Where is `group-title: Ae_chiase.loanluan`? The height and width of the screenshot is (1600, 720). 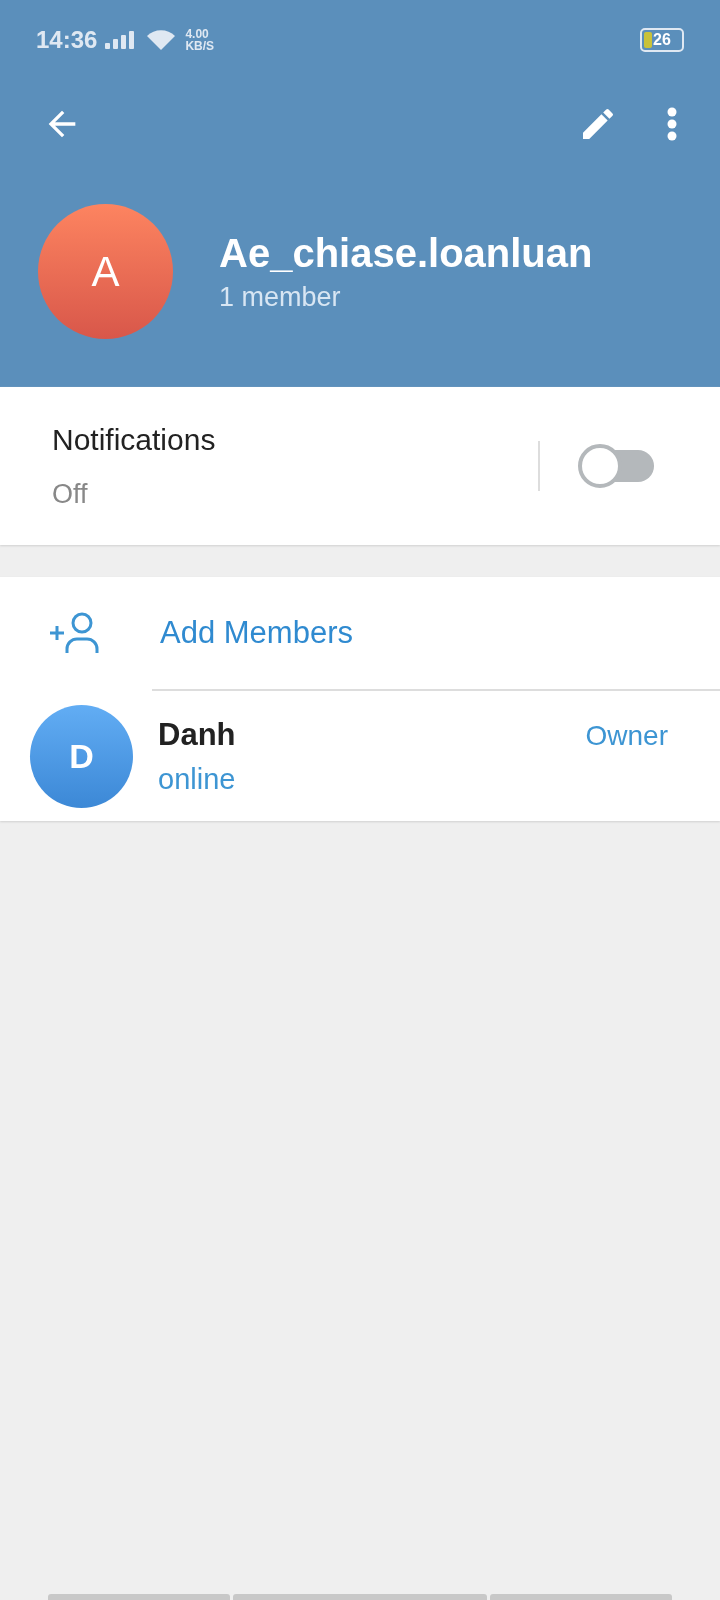 group-title: Ae_chiase.loanluan is located at coordinates (406, 253).